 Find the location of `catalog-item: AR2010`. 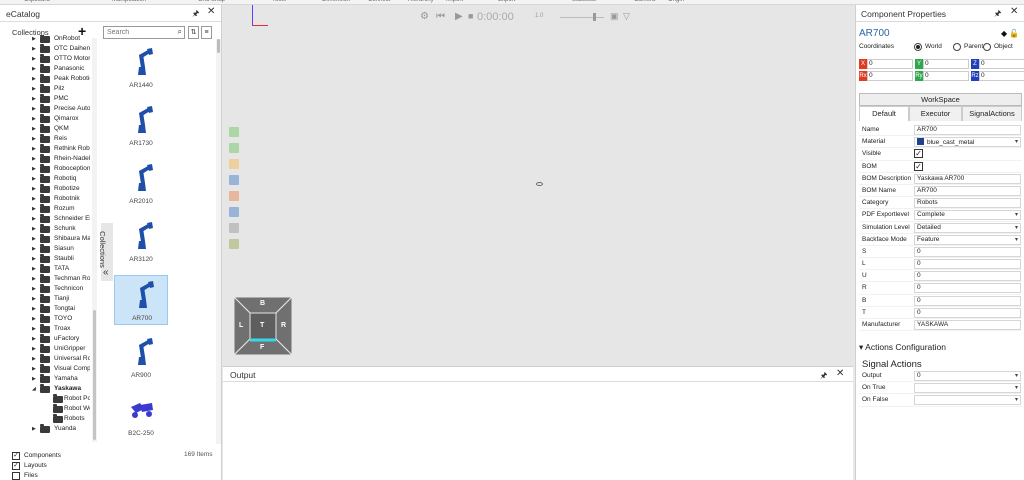

catalog-item: AR2010 is located at coordinates (141, 184).